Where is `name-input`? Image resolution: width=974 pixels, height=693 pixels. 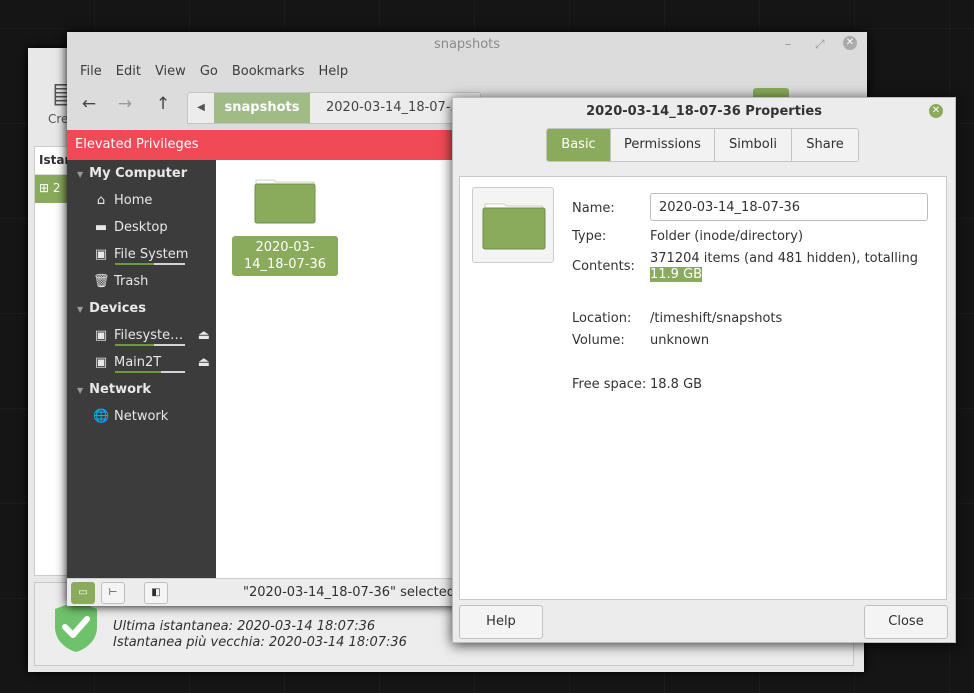 name-input is located at coordinates (789, 207).